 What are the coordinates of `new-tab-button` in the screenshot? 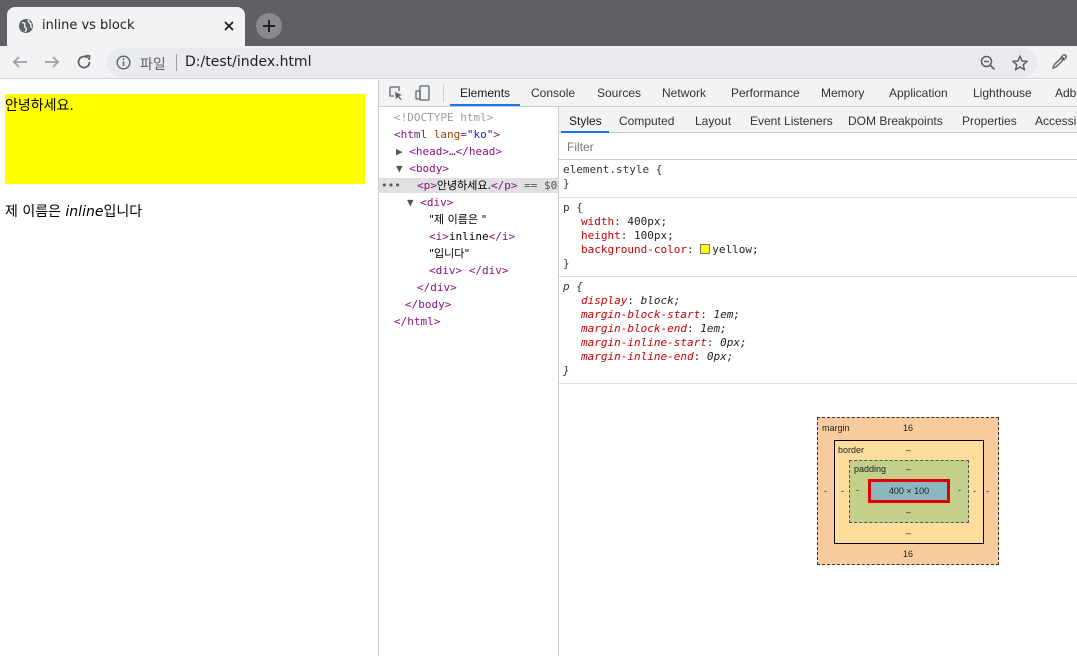 It's located at (269, 26).